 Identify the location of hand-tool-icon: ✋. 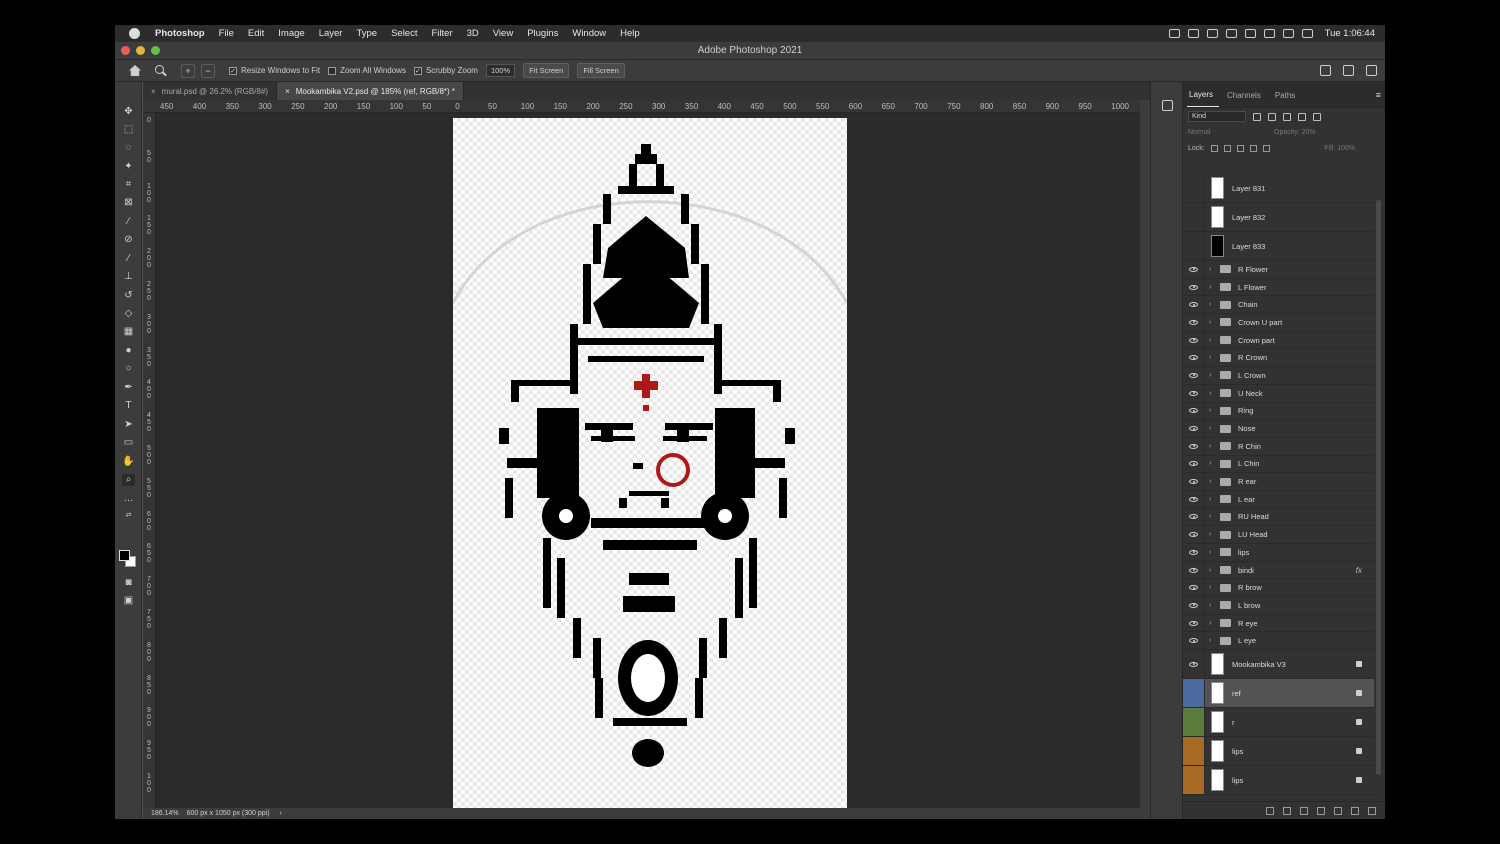
(128, 462).